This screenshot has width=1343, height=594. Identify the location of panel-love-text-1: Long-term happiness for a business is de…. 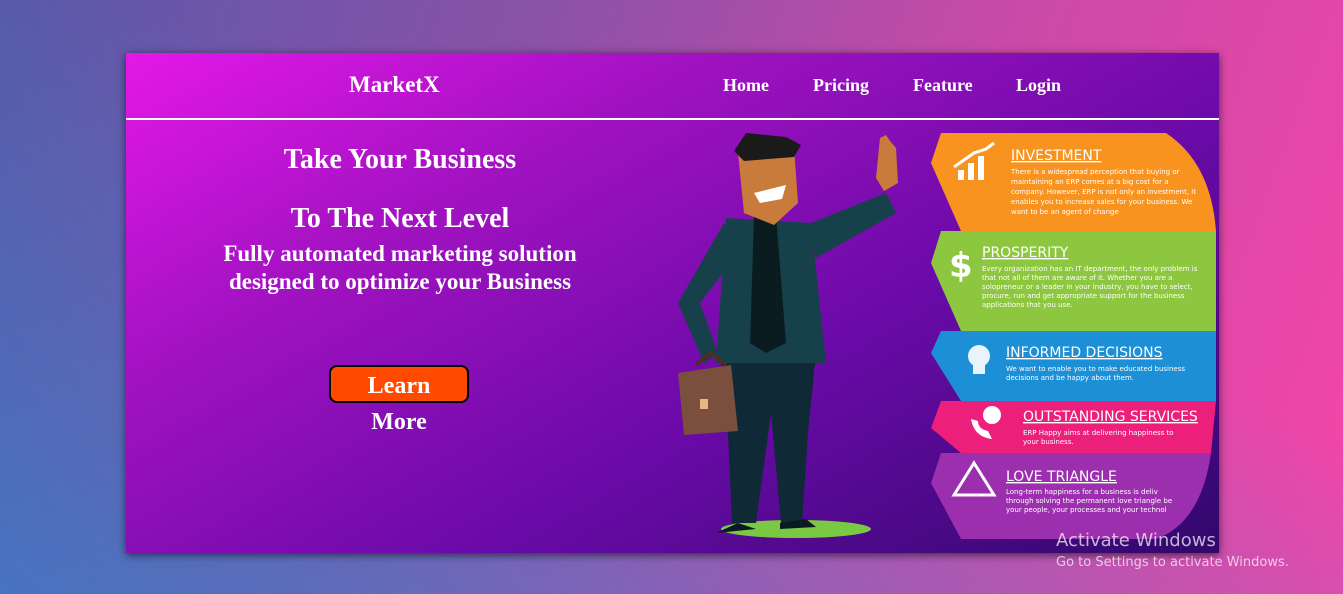
(1082, 492).